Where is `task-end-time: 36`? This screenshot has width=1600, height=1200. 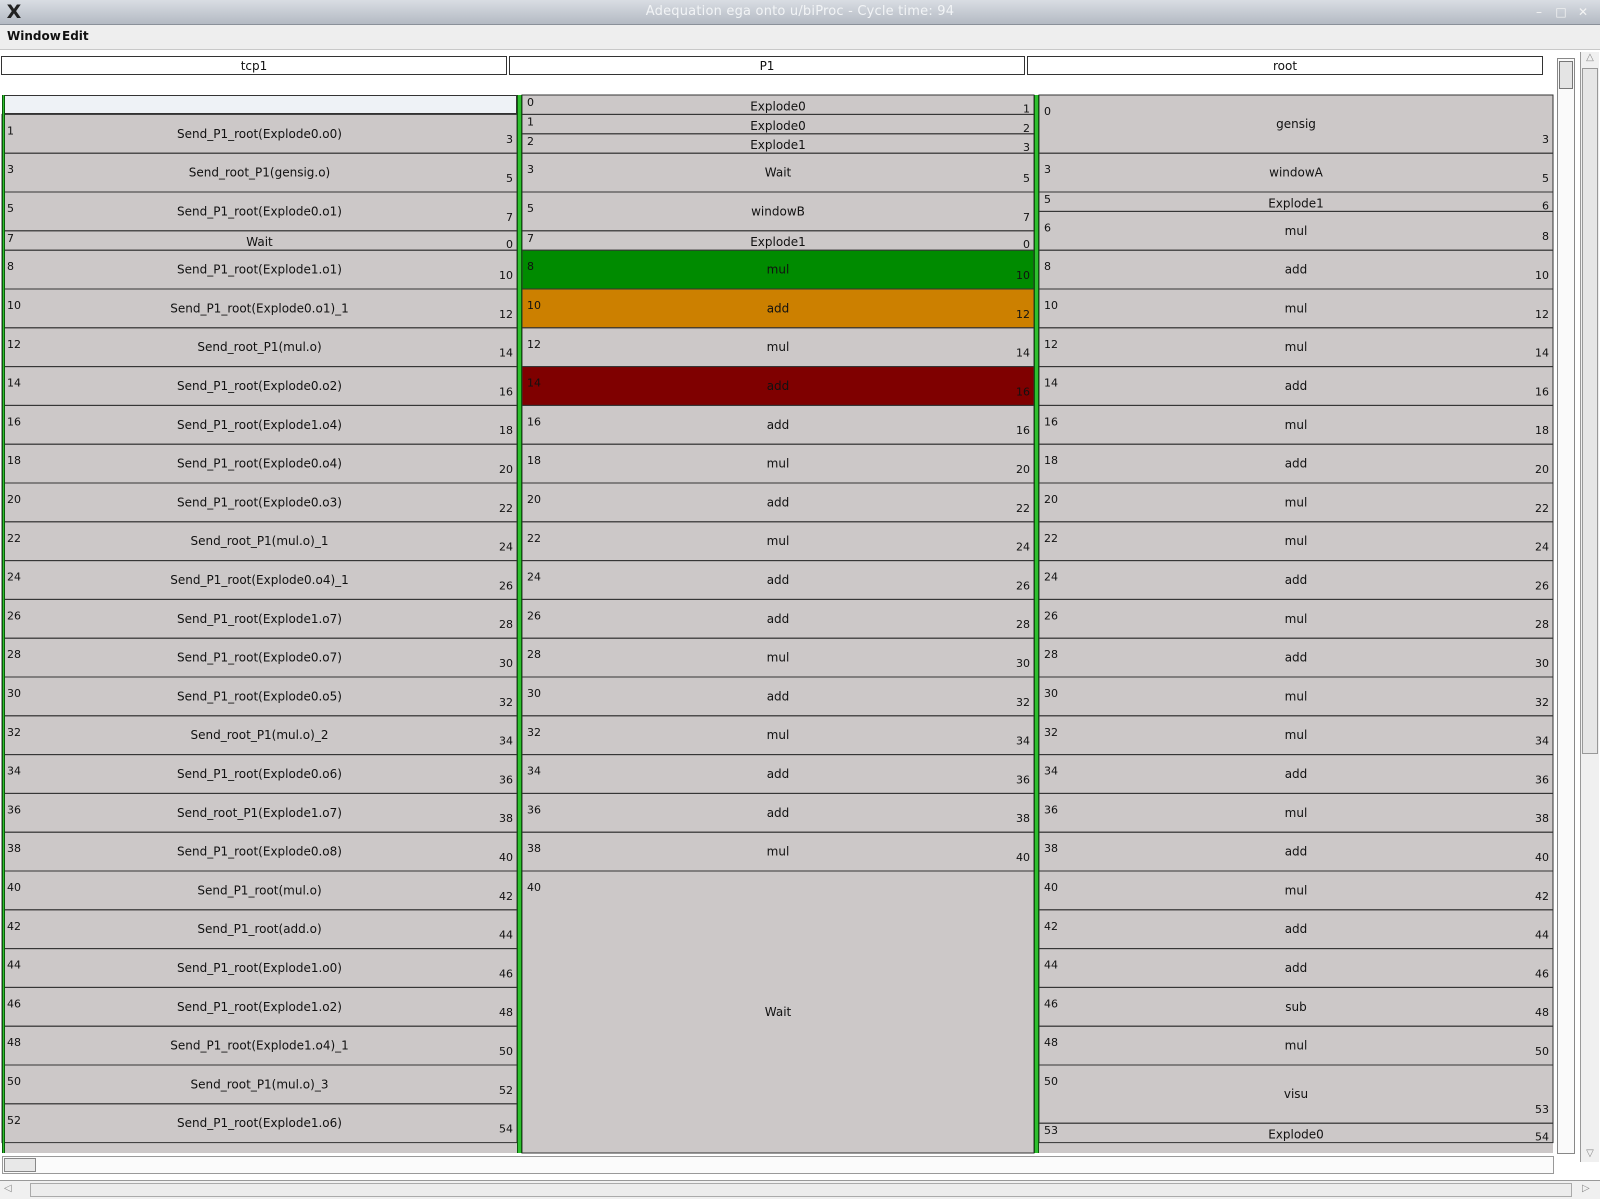 task-end-time: 36 is located at coordinates (1023, 779).